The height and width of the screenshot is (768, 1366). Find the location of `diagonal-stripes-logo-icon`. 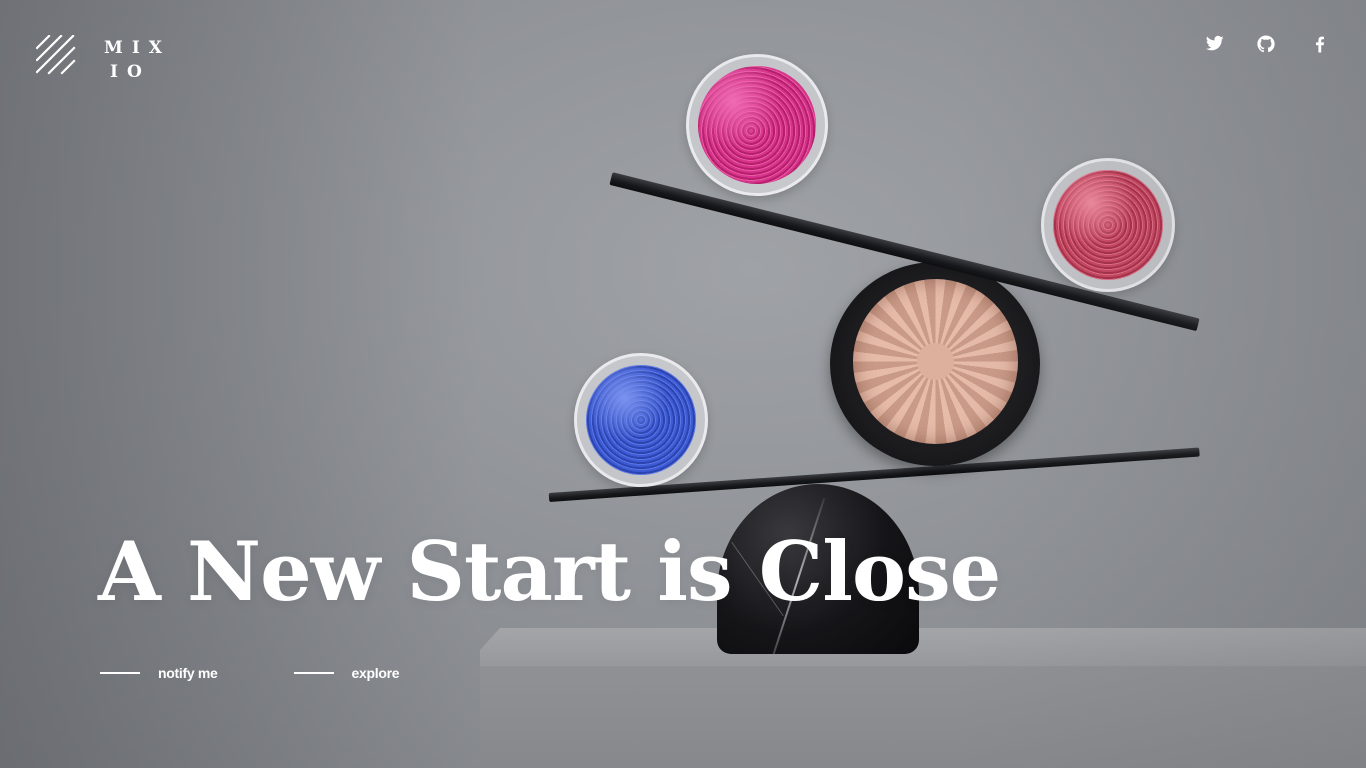

diagonal-stripes-logo-icon is located at coordinates (55, 54).